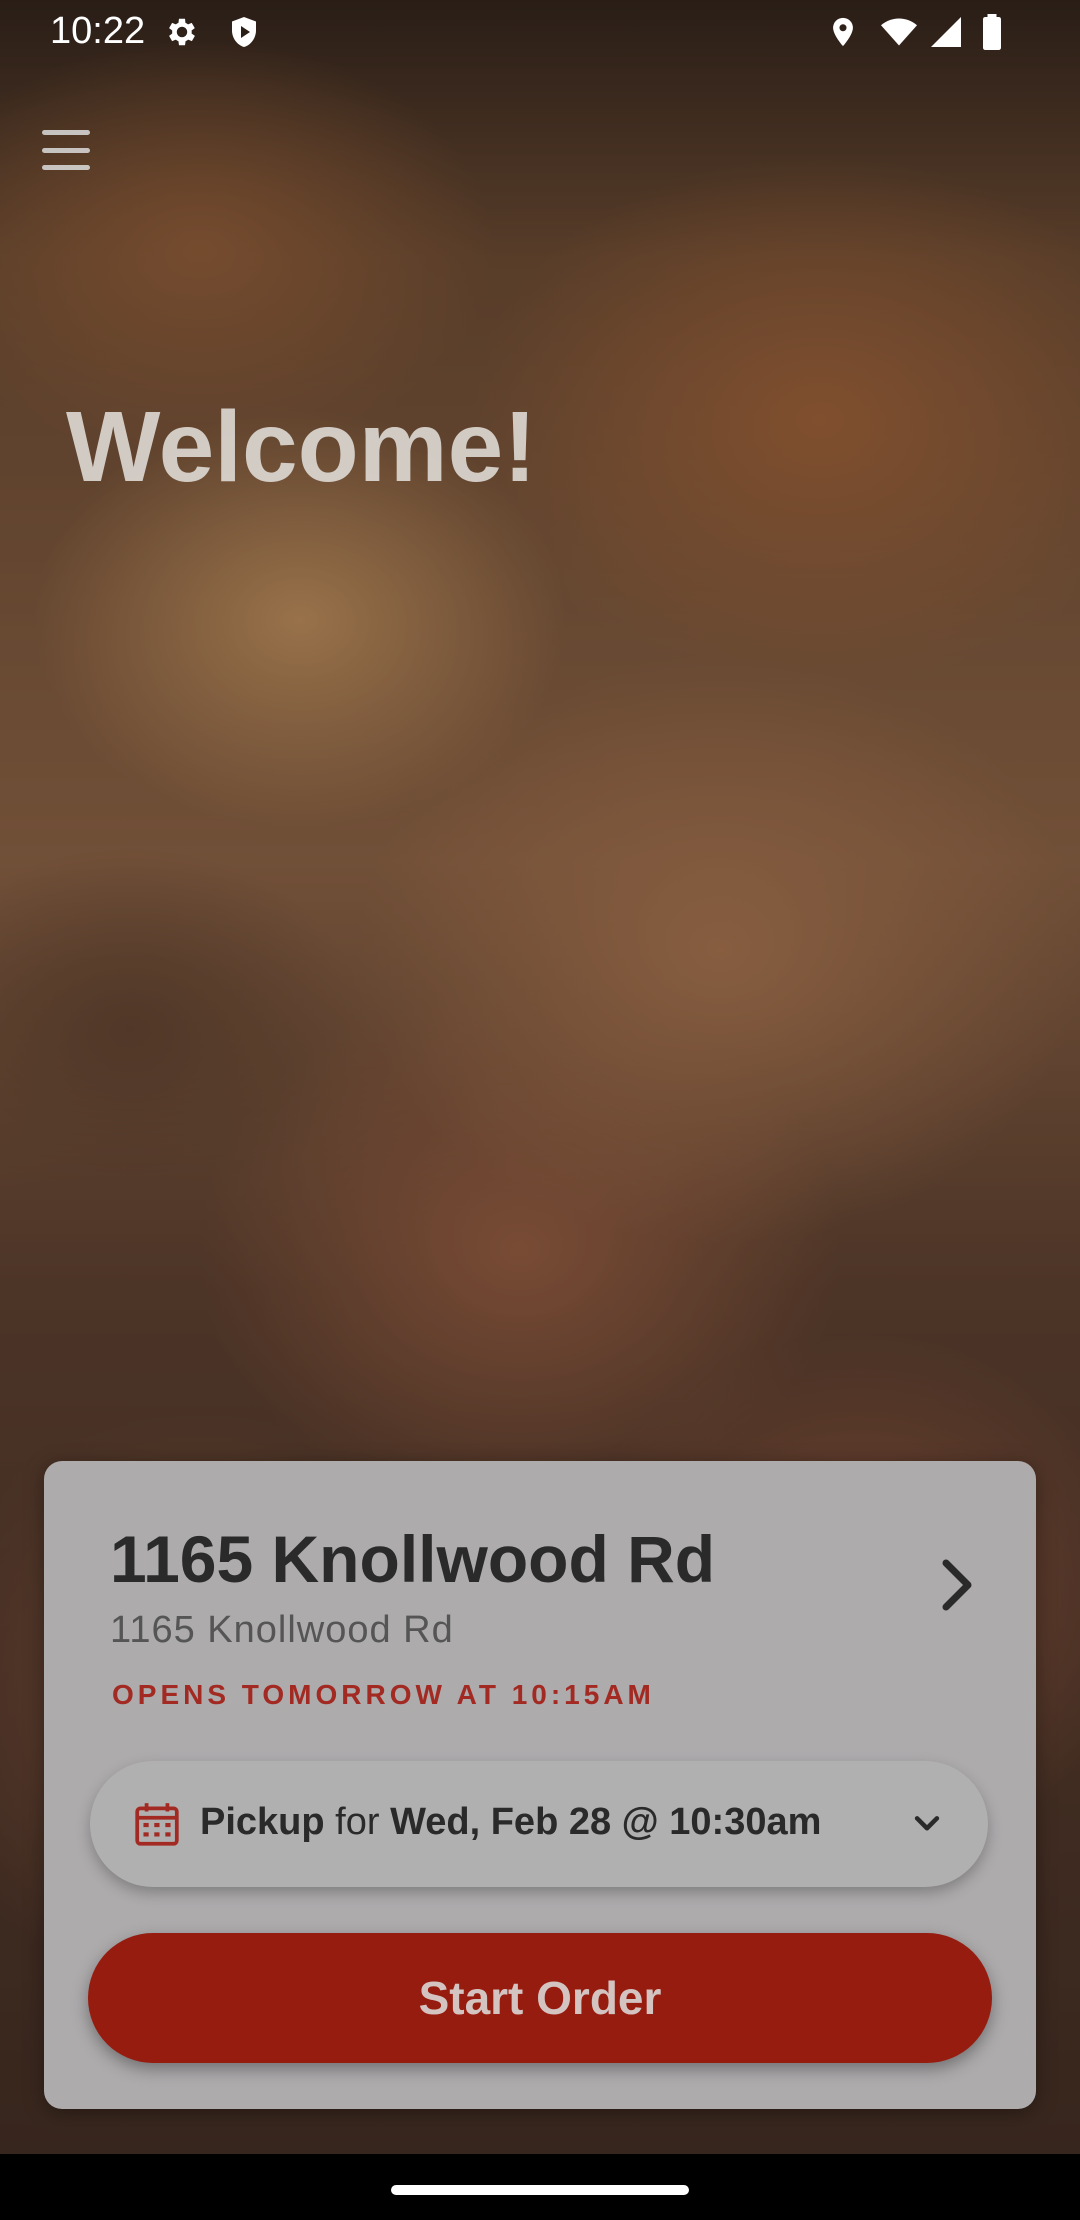 This screenshot has width=1080, height=2220. What do you see at coordinates (540, 2190) in the screenshot?
I see `home-gesture-handle` at bounding box center [540, 2190].